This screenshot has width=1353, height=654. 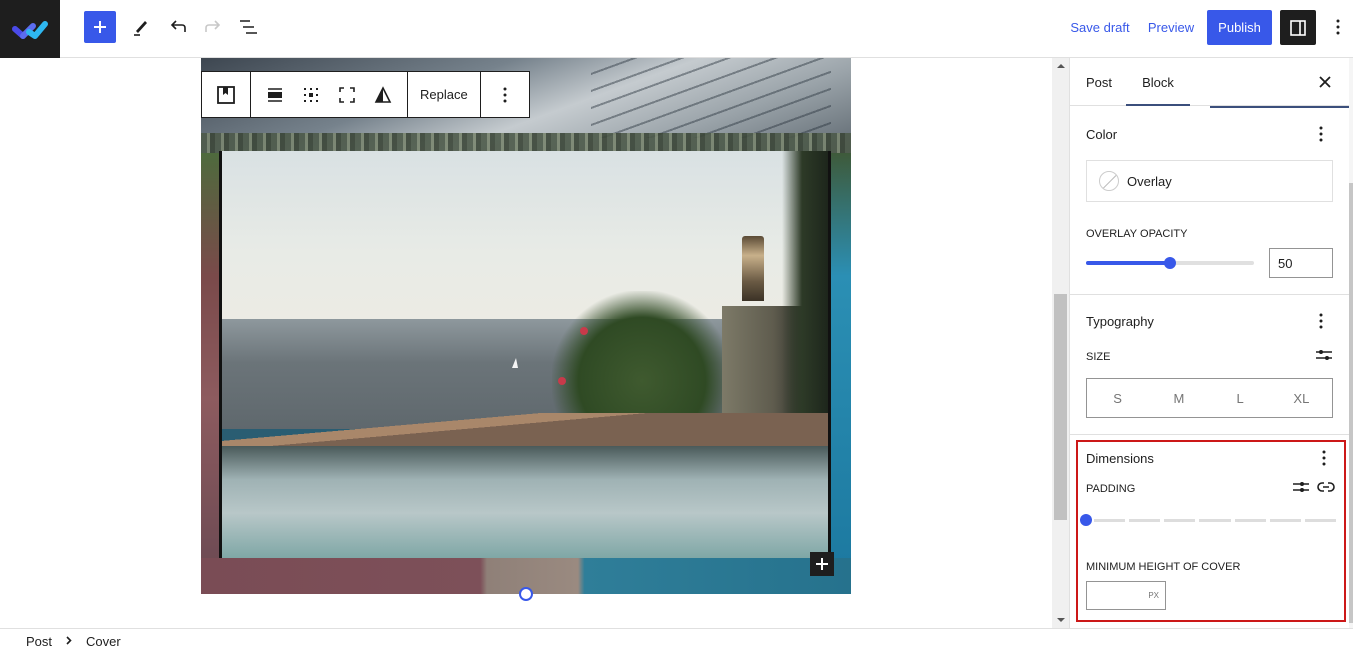 I want to click on color-panel-title: Color, so click(x=1102, y=134).